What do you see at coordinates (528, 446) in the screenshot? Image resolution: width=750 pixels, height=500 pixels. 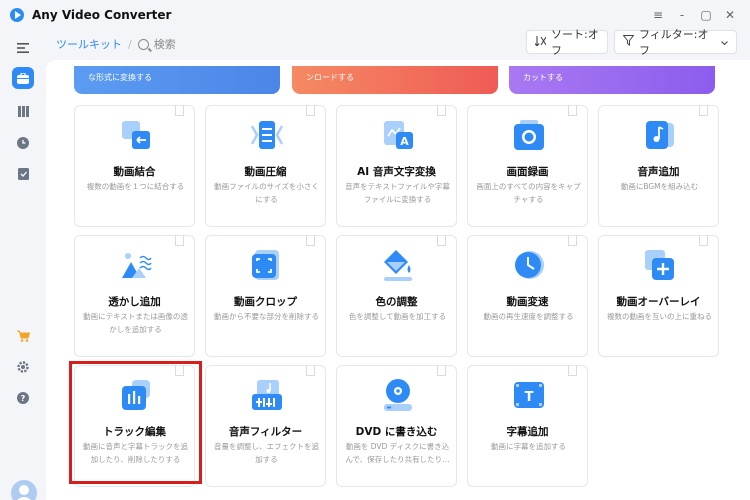 I see `tool-card-description: 動画に字幕を追加する` at bounding box center [528, 446].